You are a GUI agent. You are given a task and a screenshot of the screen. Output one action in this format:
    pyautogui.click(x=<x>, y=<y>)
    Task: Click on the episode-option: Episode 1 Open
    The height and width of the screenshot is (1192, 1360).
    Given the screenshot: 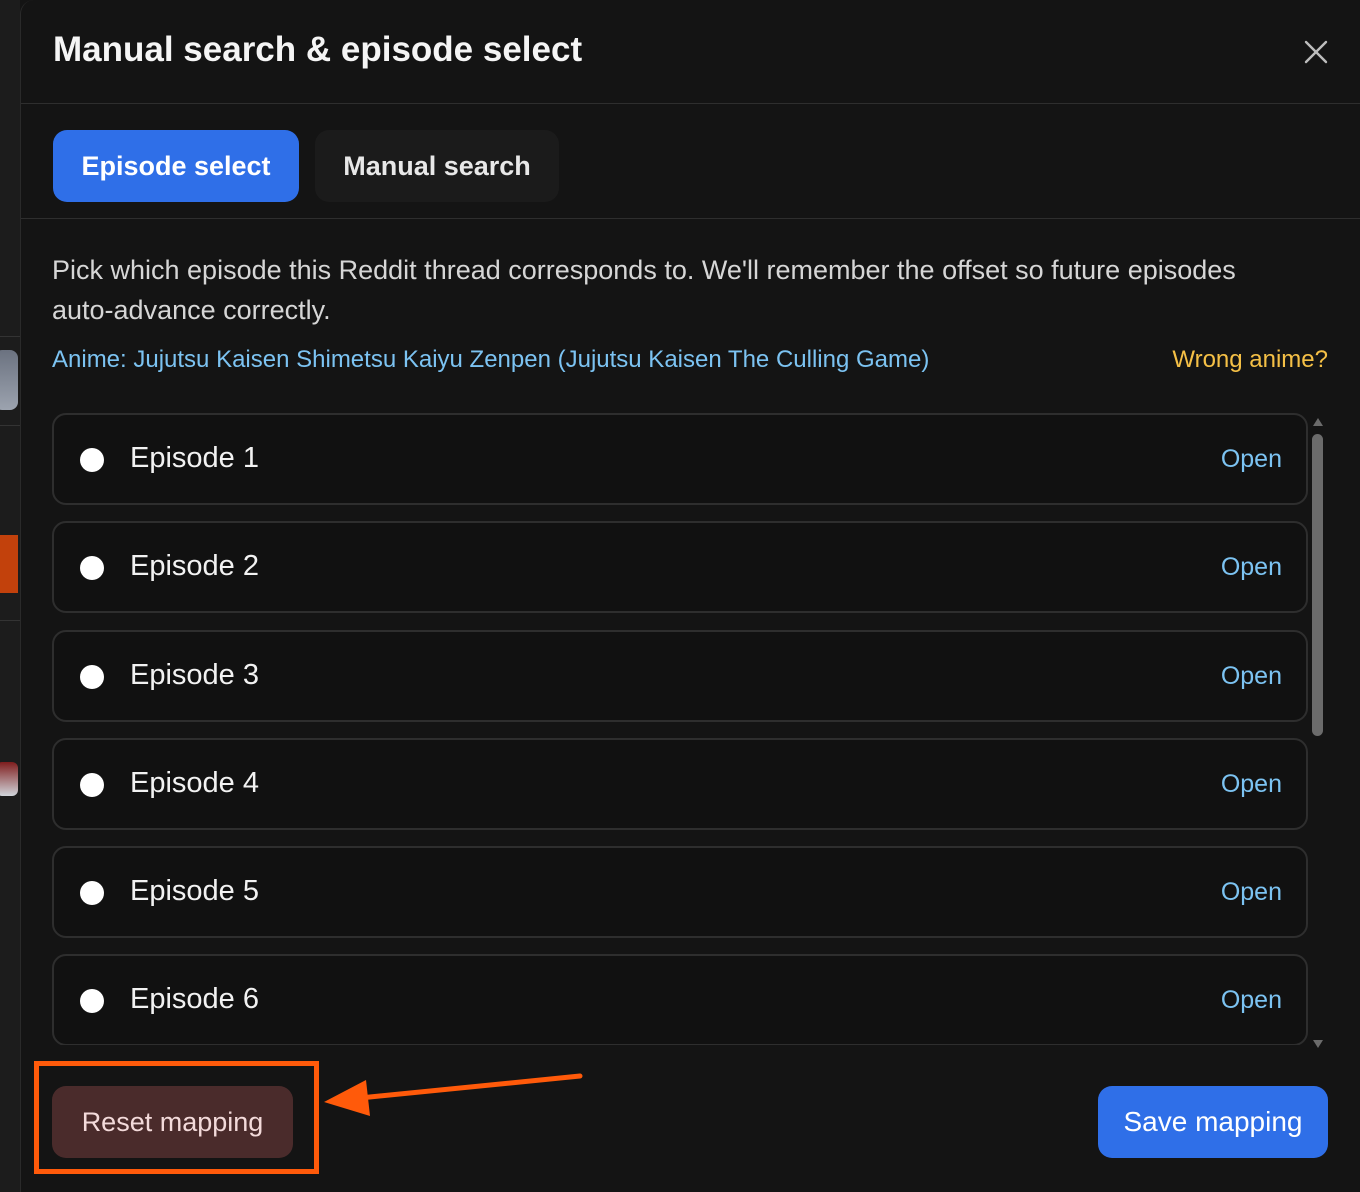 What is the action you would take?
    pyautogui.click(x=680, y=459)
    